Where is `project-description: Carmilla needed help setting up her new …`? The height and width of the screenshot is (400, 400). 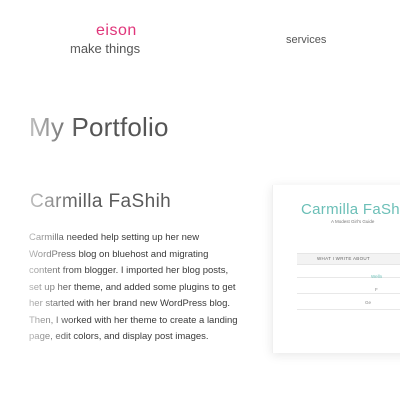 project-description: Carmilla needed help setting up her new … is located at coordinates (133, 287).